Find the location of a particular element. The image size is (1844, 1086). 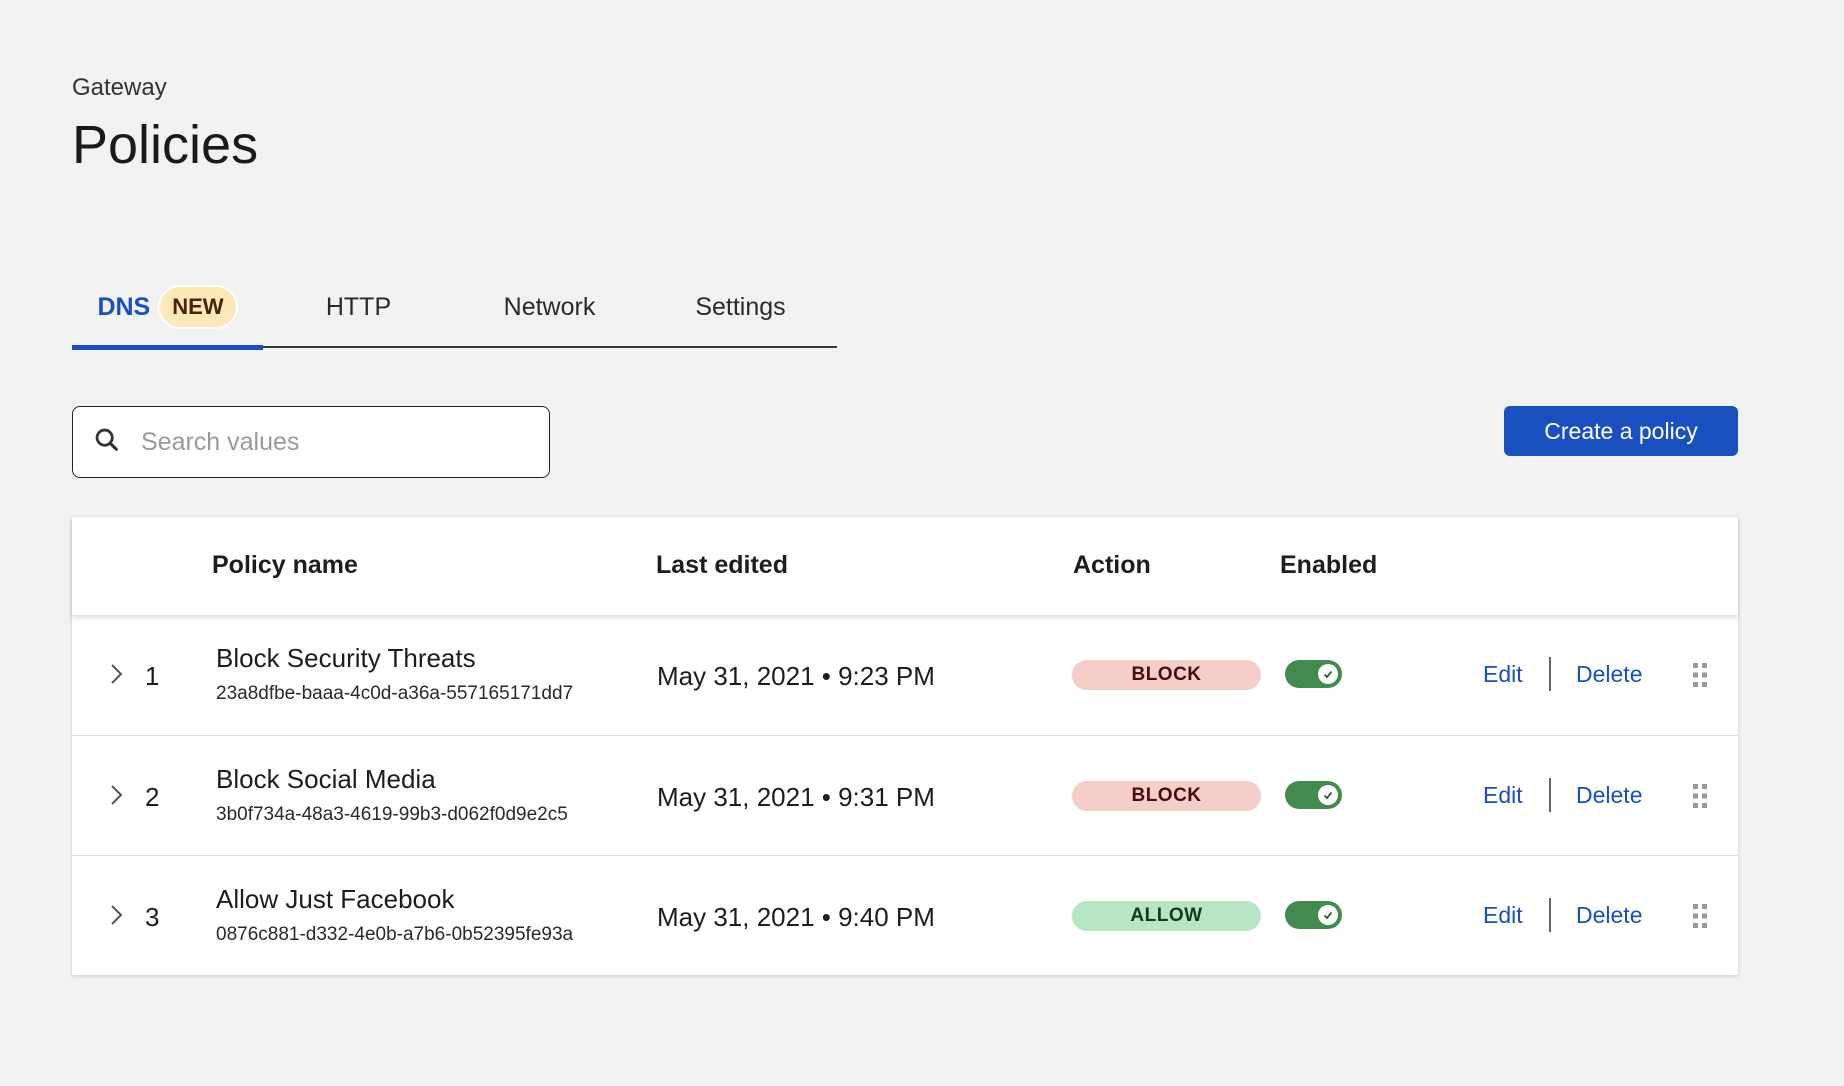

policy-tabs: DNS NEW HTTP Network Settings is located at coordinates (454, 309).